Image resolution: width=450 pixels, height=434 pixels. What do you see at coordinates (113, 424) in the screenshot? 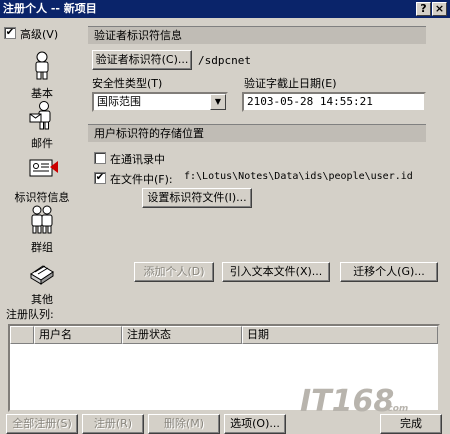
I see `register-button: 注册(R)` at bounding box center [113, 424].